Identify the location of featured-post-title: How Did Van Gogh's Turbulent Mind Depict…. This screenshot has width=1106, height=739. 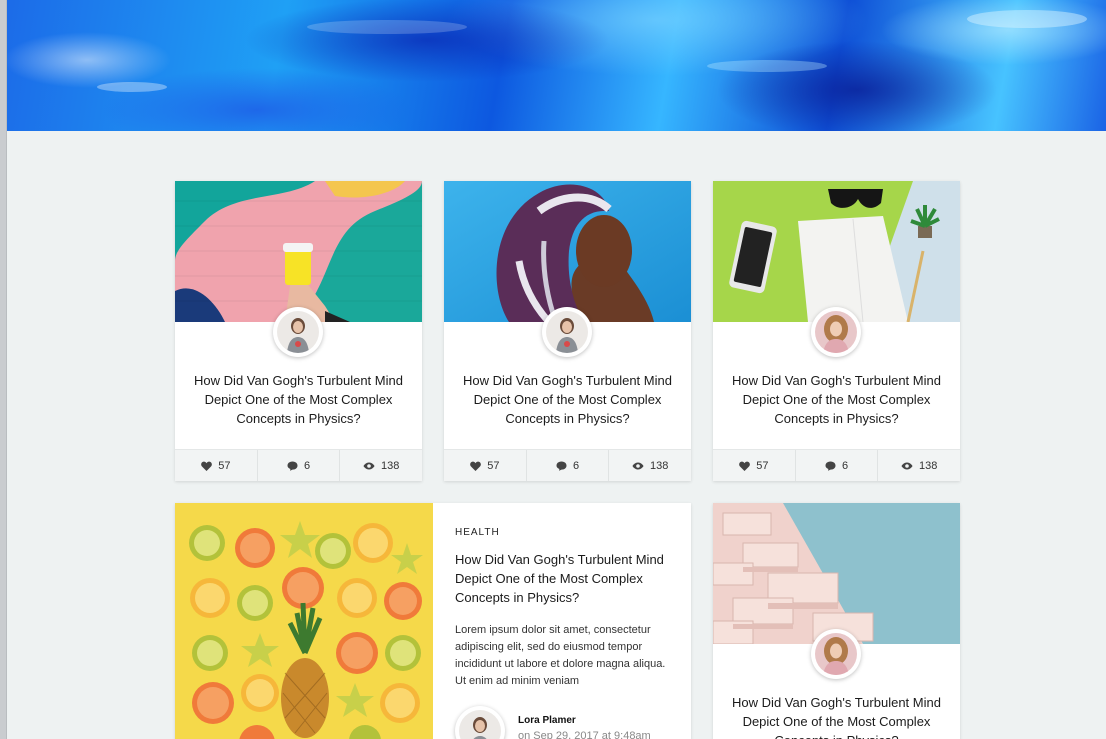
(565, 578).